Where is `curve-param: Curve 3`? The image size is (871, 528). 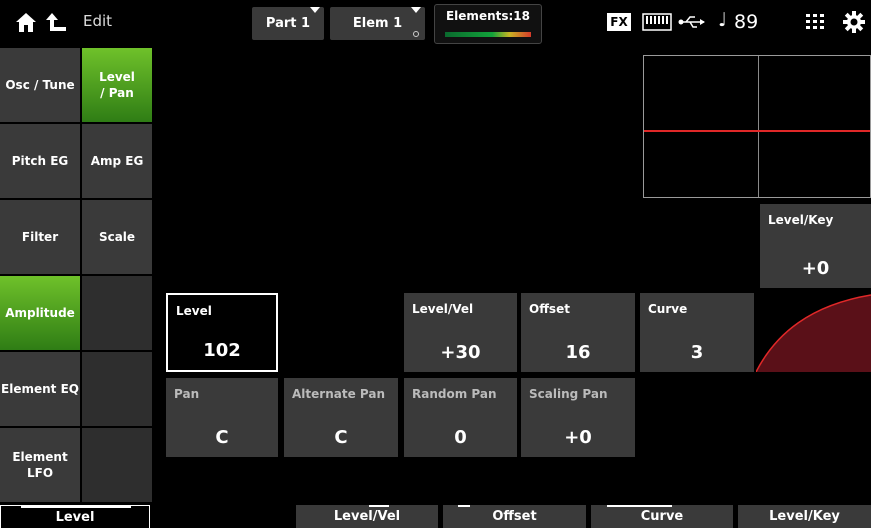
curve-param: Curve 3 is located at coordinates (697, 332).